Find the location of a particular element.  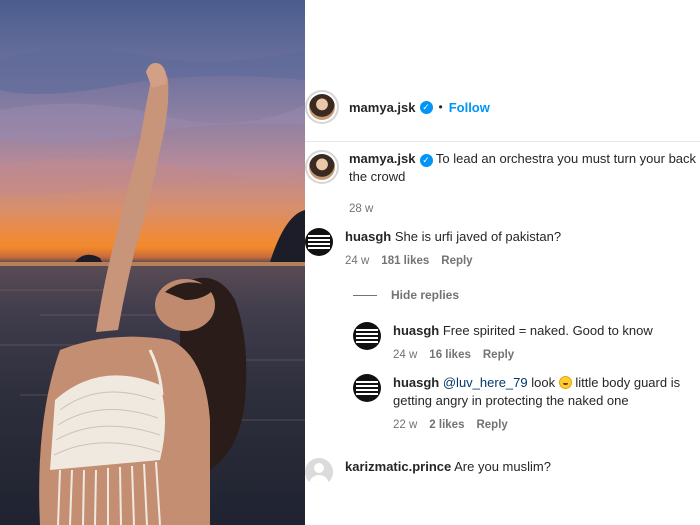

caption-text-line2: the crowd is located at coordinates (377, 176).